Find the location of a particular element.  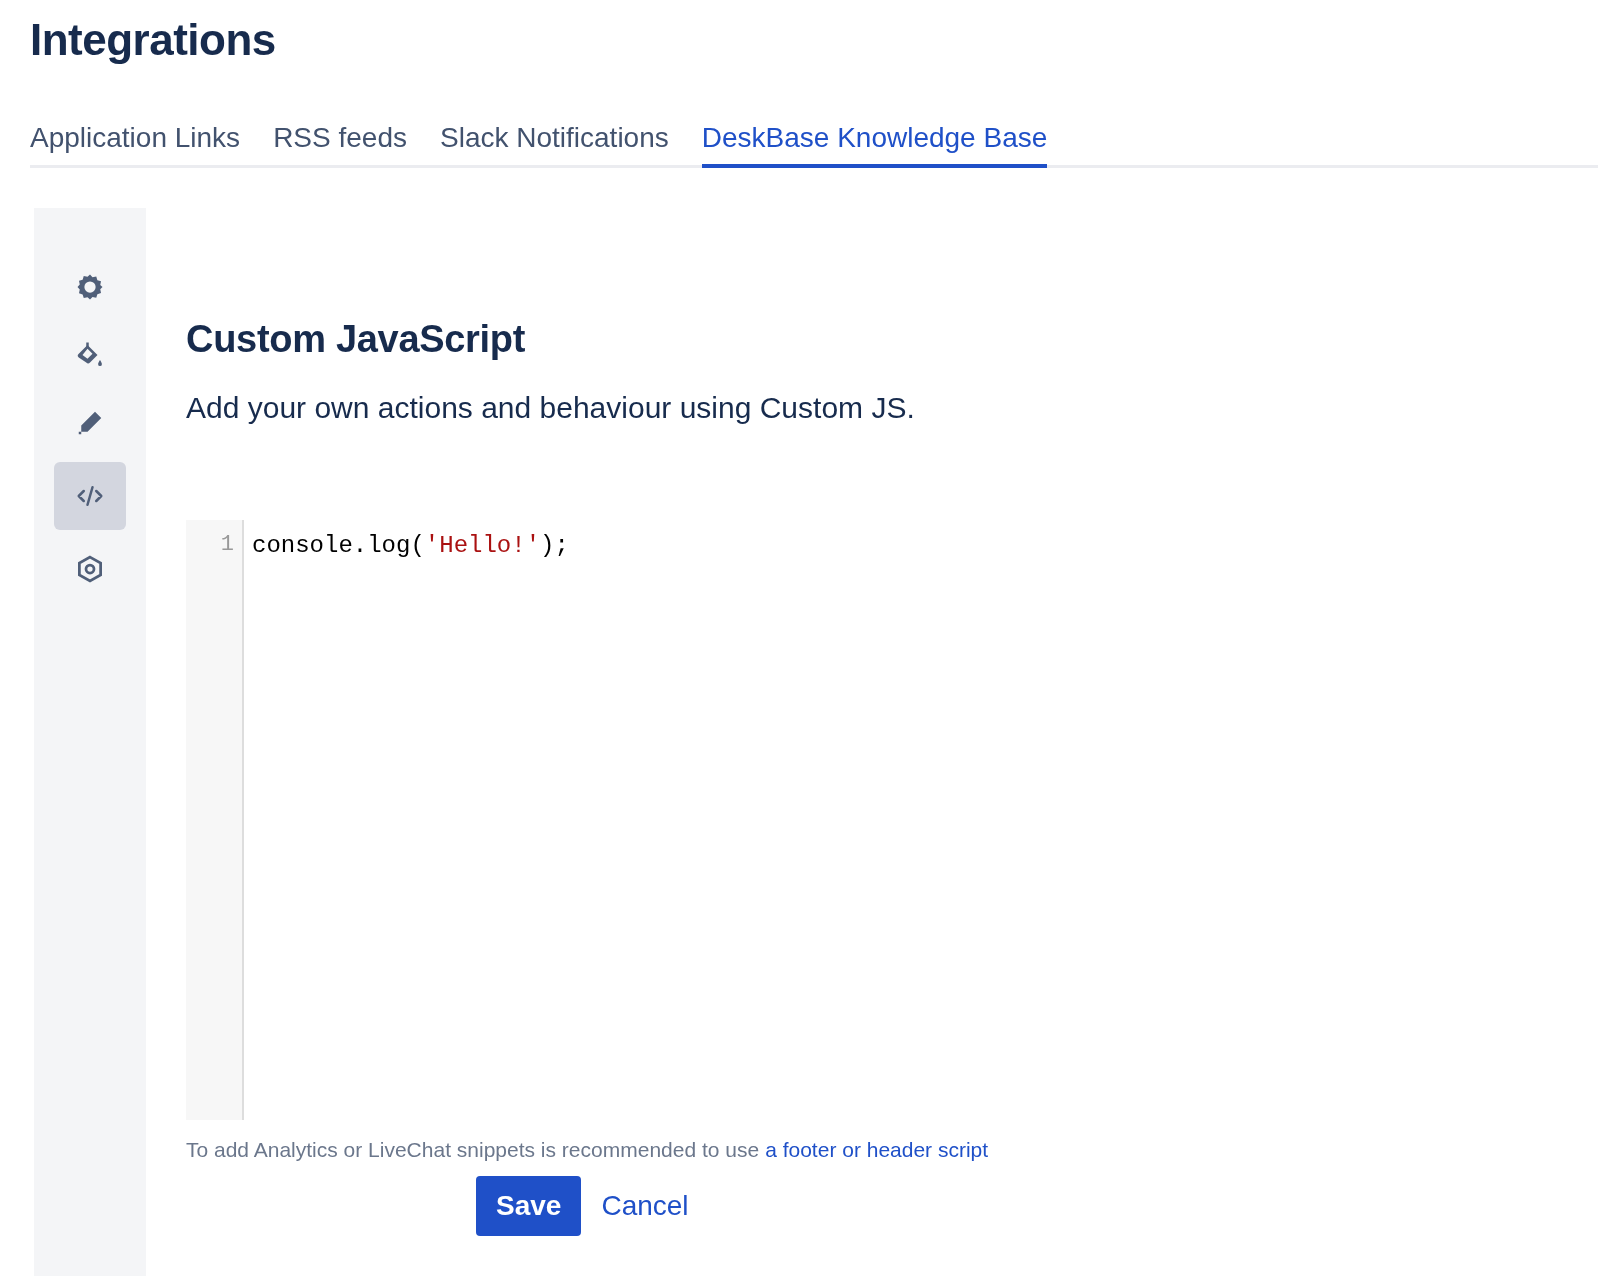

hint-text: To add Analytics or LiveChat snippets is recommended to use is located at coordinates (473, 1150).